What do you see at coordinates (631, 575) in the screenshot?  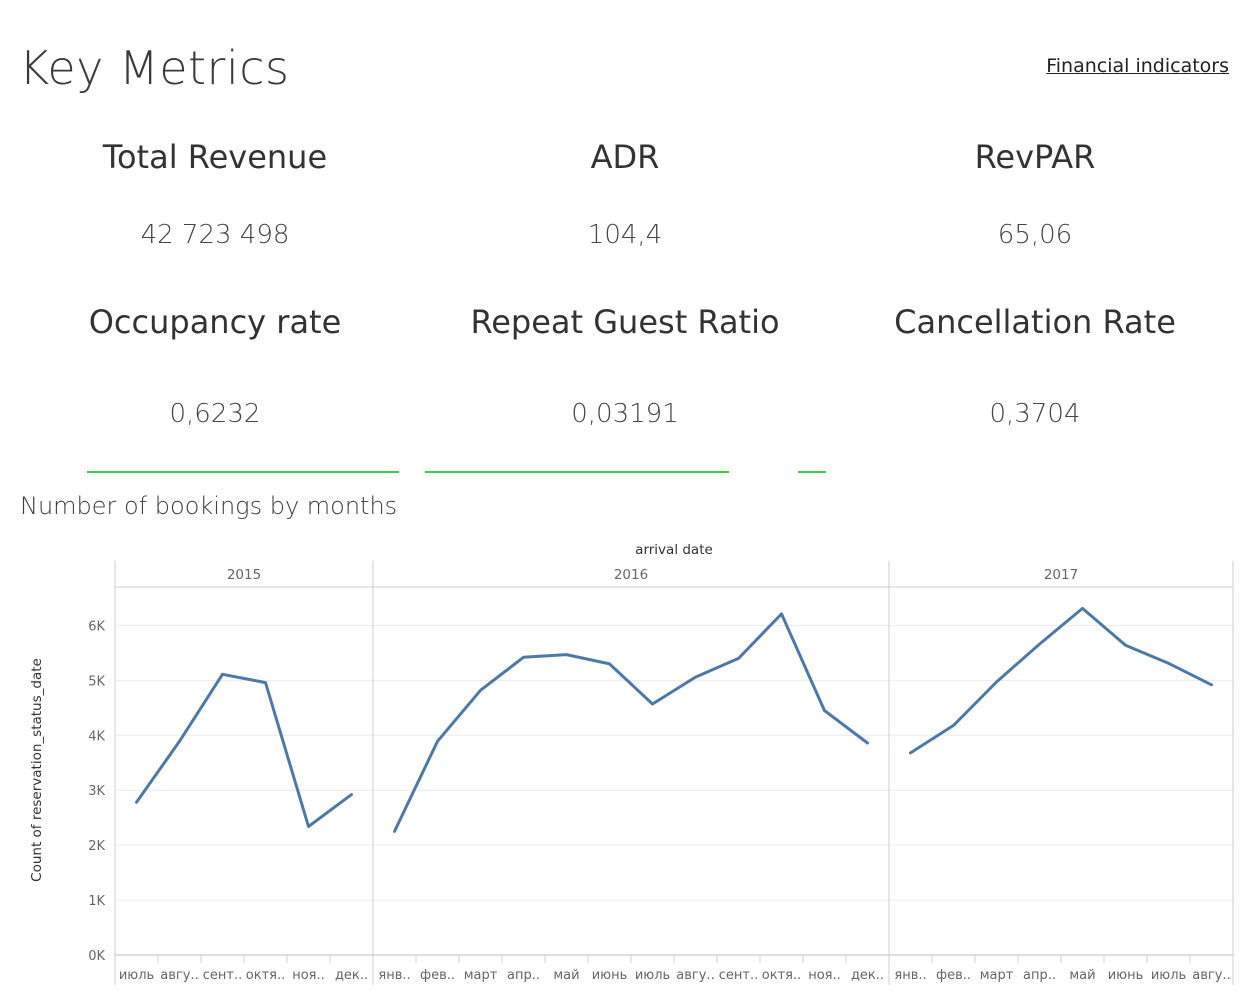 I see `year-header: 2016` at bounding box center [631, 575].